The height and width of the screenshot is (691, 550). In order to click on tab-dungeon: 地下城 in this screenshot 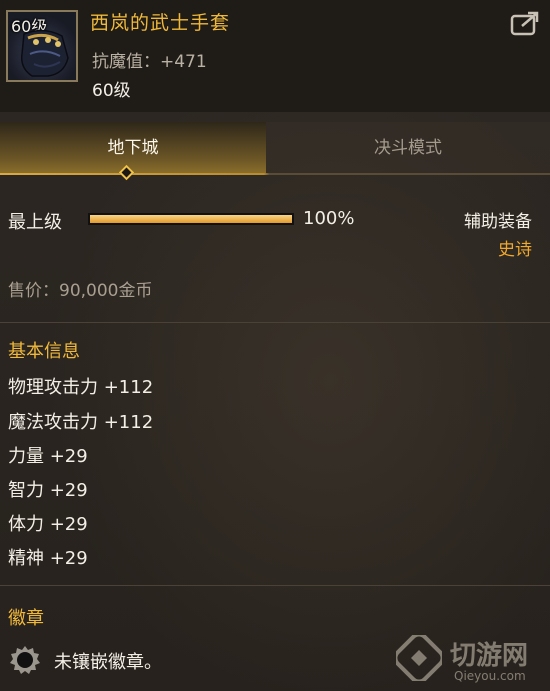, I will do `click(133, 148)`.